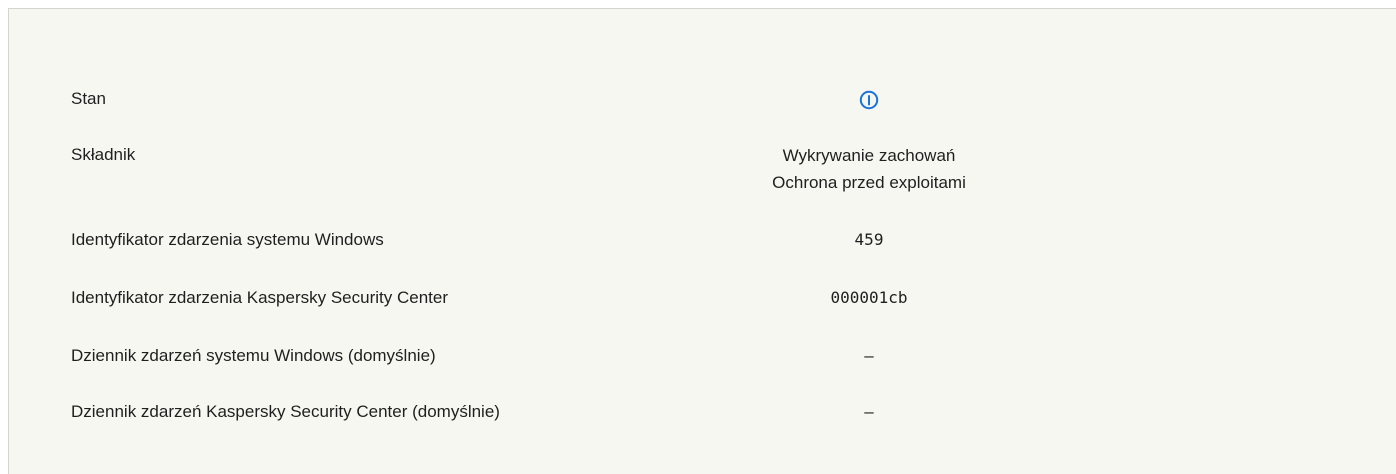 The width and height of the screenshot is (1396, 474). Describe the element at coordinates (869, 297) in the screenshot. I see `ksc-event-id-value: 000001cb` at that location.